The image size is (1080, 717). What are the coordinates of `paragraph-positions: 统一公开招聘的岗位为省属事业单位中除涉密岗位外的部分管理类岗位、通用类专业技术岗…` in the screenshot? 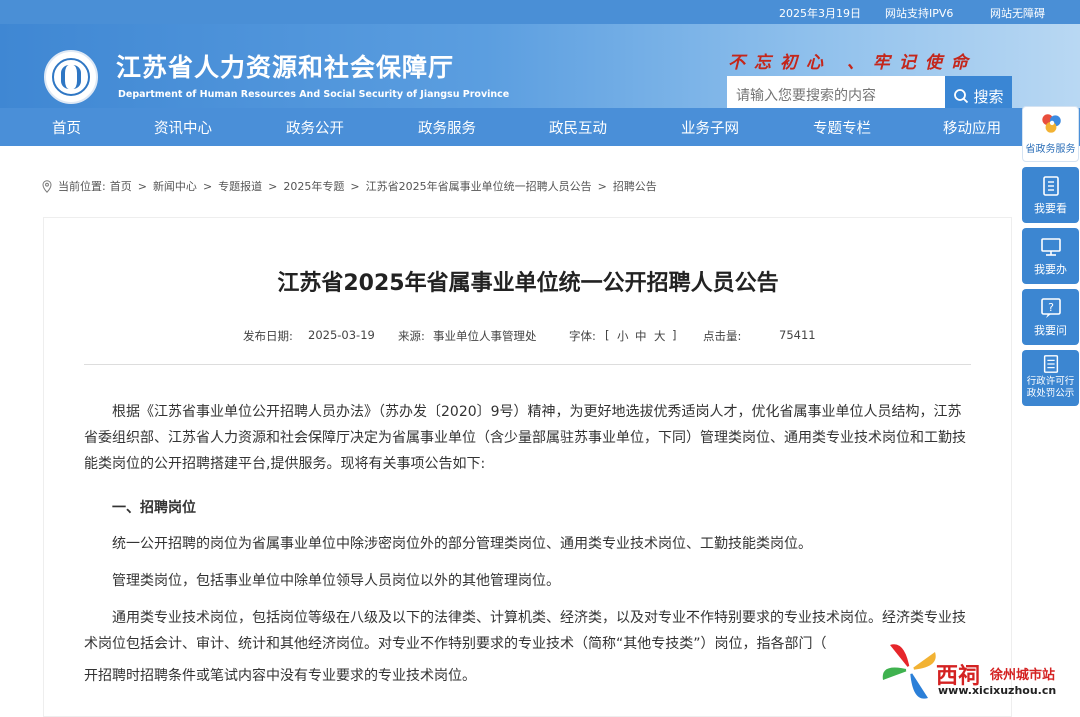 It's located at (462, 544).